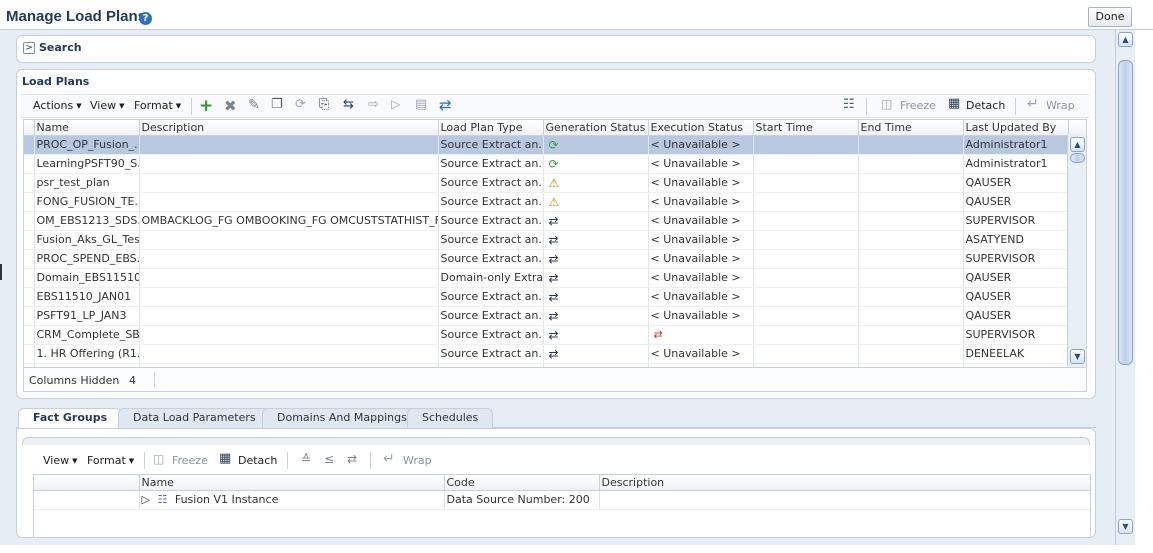 Image resolution: width=1153 pixels, height=553 pixels. Describe the element at coordinates (70, 418) in the screenshot. I see `tab-fact-groups: Fact Groups` at that location.